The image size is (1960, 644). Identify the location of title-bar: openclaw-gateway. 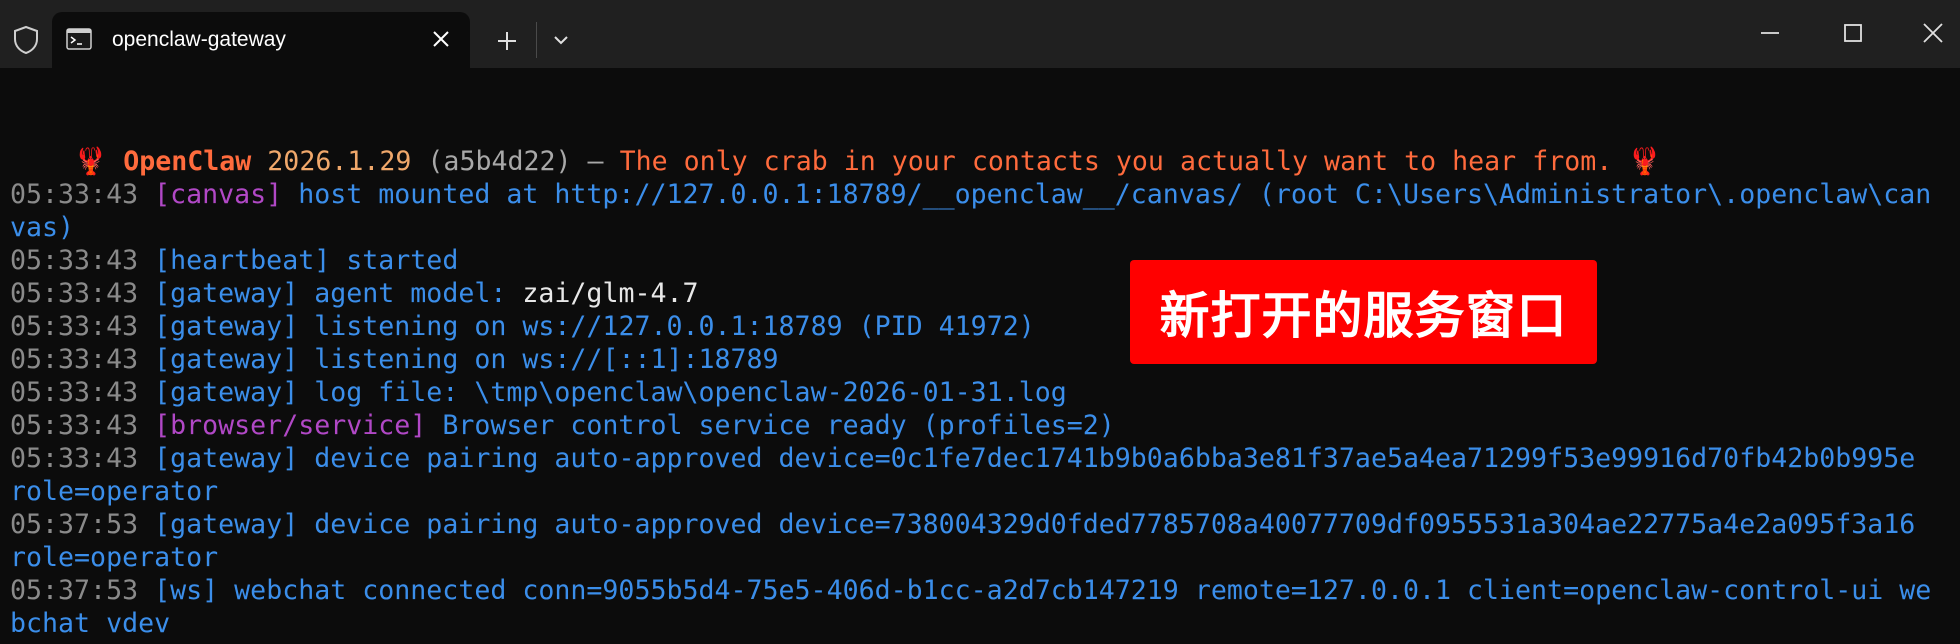
(980, 34).